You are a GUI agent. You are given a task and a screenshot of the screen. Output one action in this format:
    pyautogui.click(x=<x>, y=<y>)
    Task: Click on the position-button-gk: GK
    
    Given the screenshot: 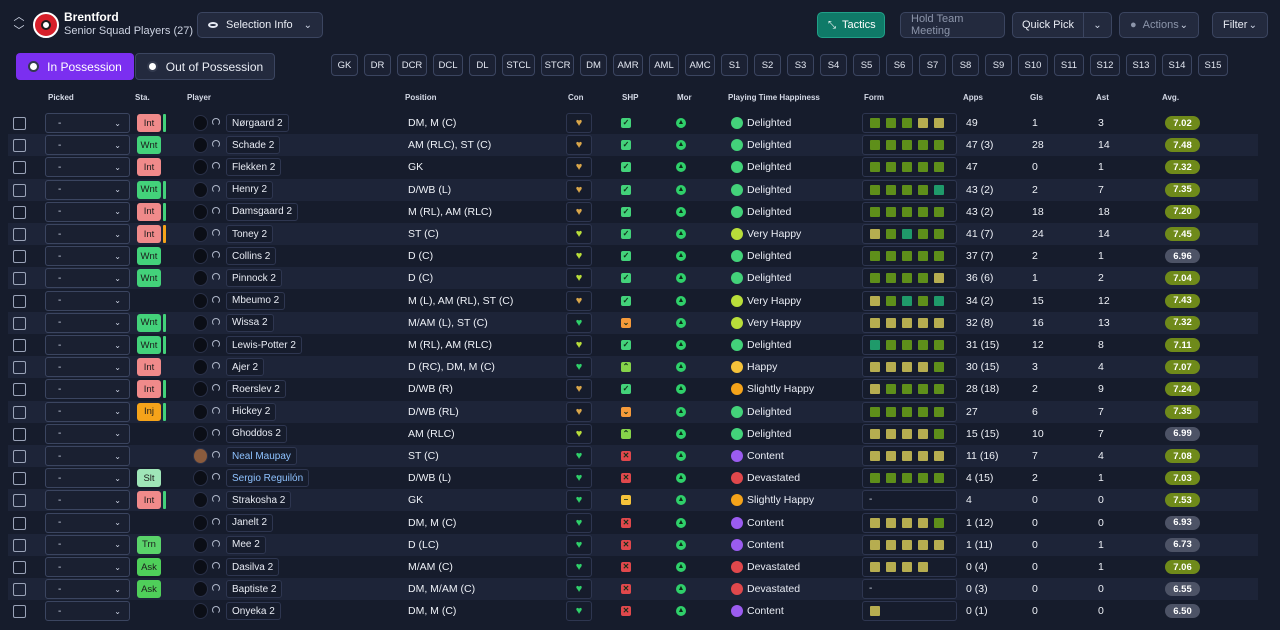 What is the action you would take?
    pyautogui.click(x=344, y=65)
    